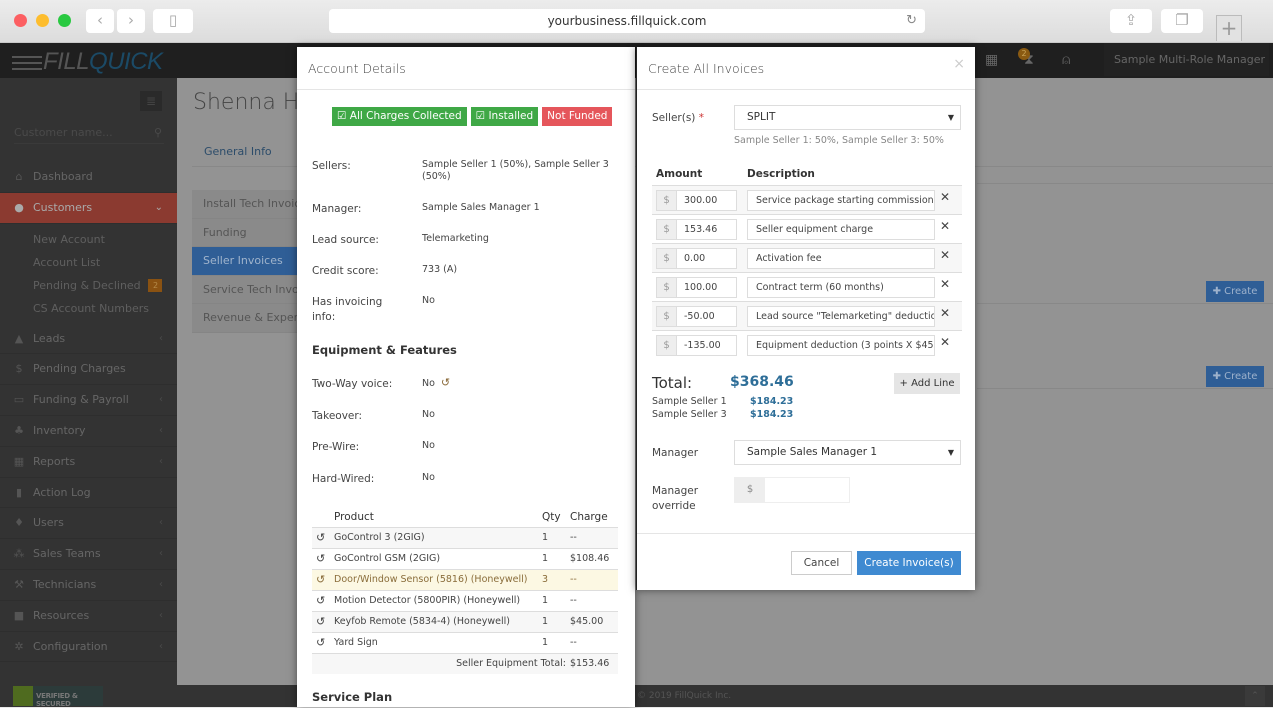  Describe the element at coordinates (841, 287) in the screenshot. I see `description-input: Contract term (60 months)` at that location.